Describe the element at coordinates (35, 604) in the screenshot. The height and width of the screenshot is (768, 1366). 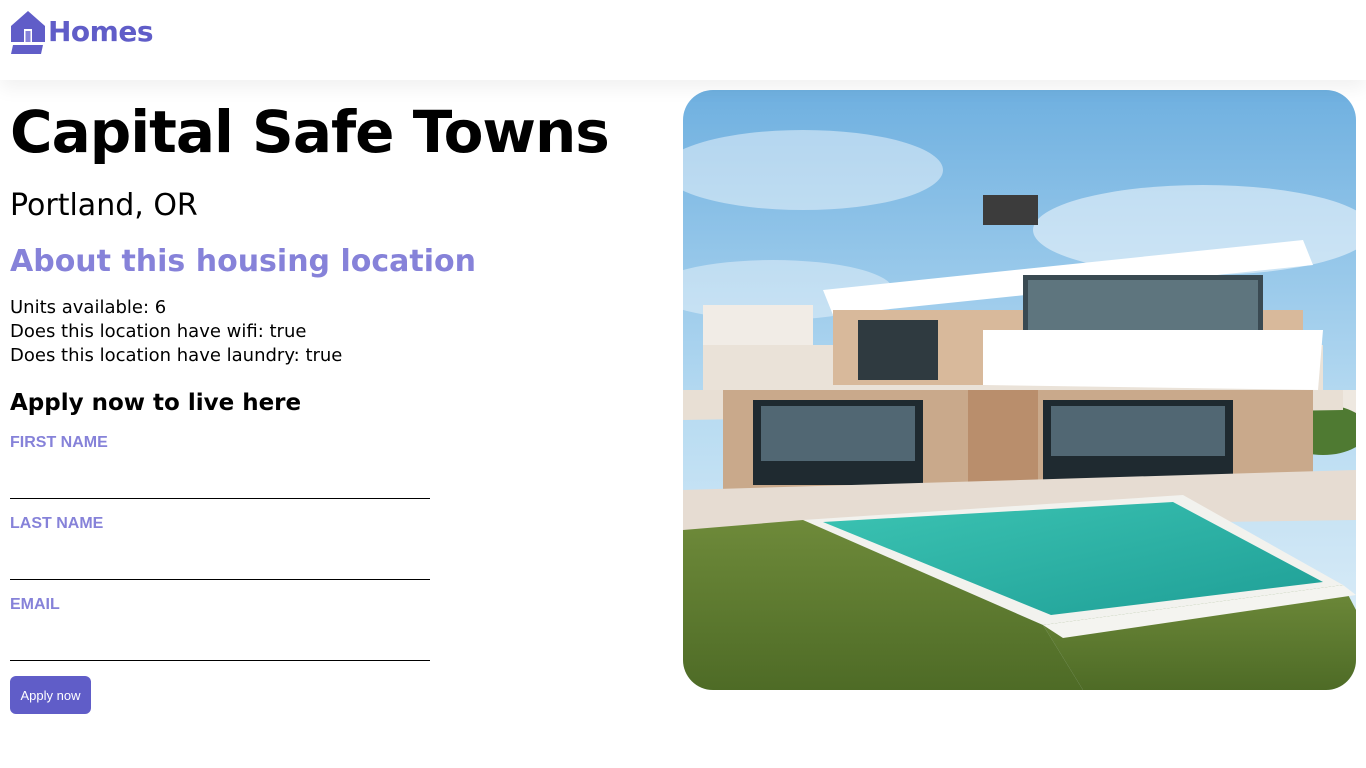
I see `email-label: Email` at that location.